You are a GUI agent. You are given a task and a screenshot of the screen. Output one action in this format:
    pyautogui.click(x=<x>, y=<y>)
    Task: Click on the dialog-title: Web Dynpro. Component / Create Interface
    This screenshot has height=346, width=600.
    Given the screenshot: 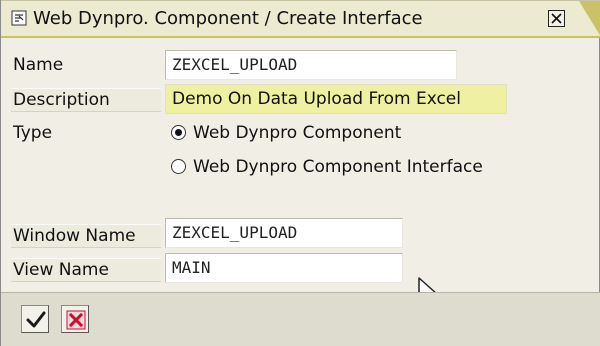 What is the action you would take?
    pyautogui.click(x=228, y=18)
    